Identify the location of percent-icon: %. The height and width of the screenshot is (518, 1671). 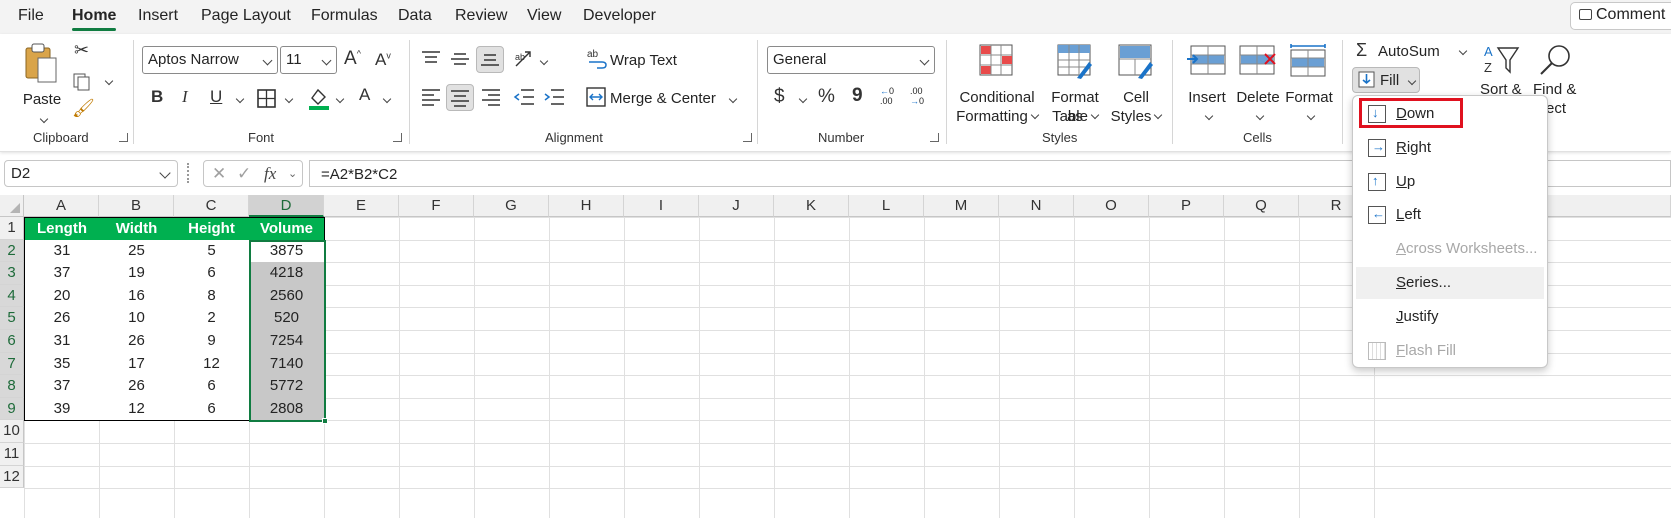
(826, 97).